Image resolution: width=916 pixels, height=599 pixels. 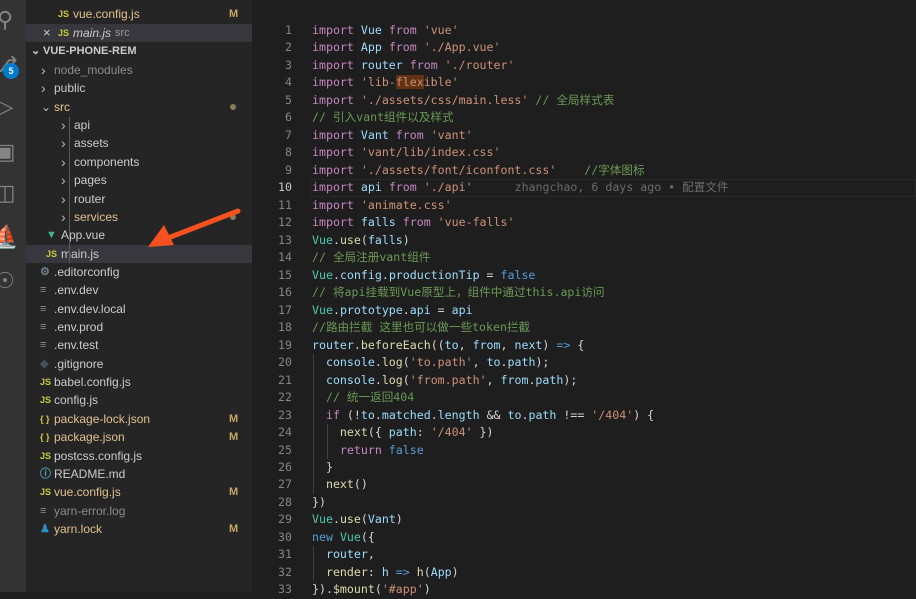 What do you see at coordinates (423, 432) in the screenshot?
I see `code-token: :` at bounding box center [423, 432].